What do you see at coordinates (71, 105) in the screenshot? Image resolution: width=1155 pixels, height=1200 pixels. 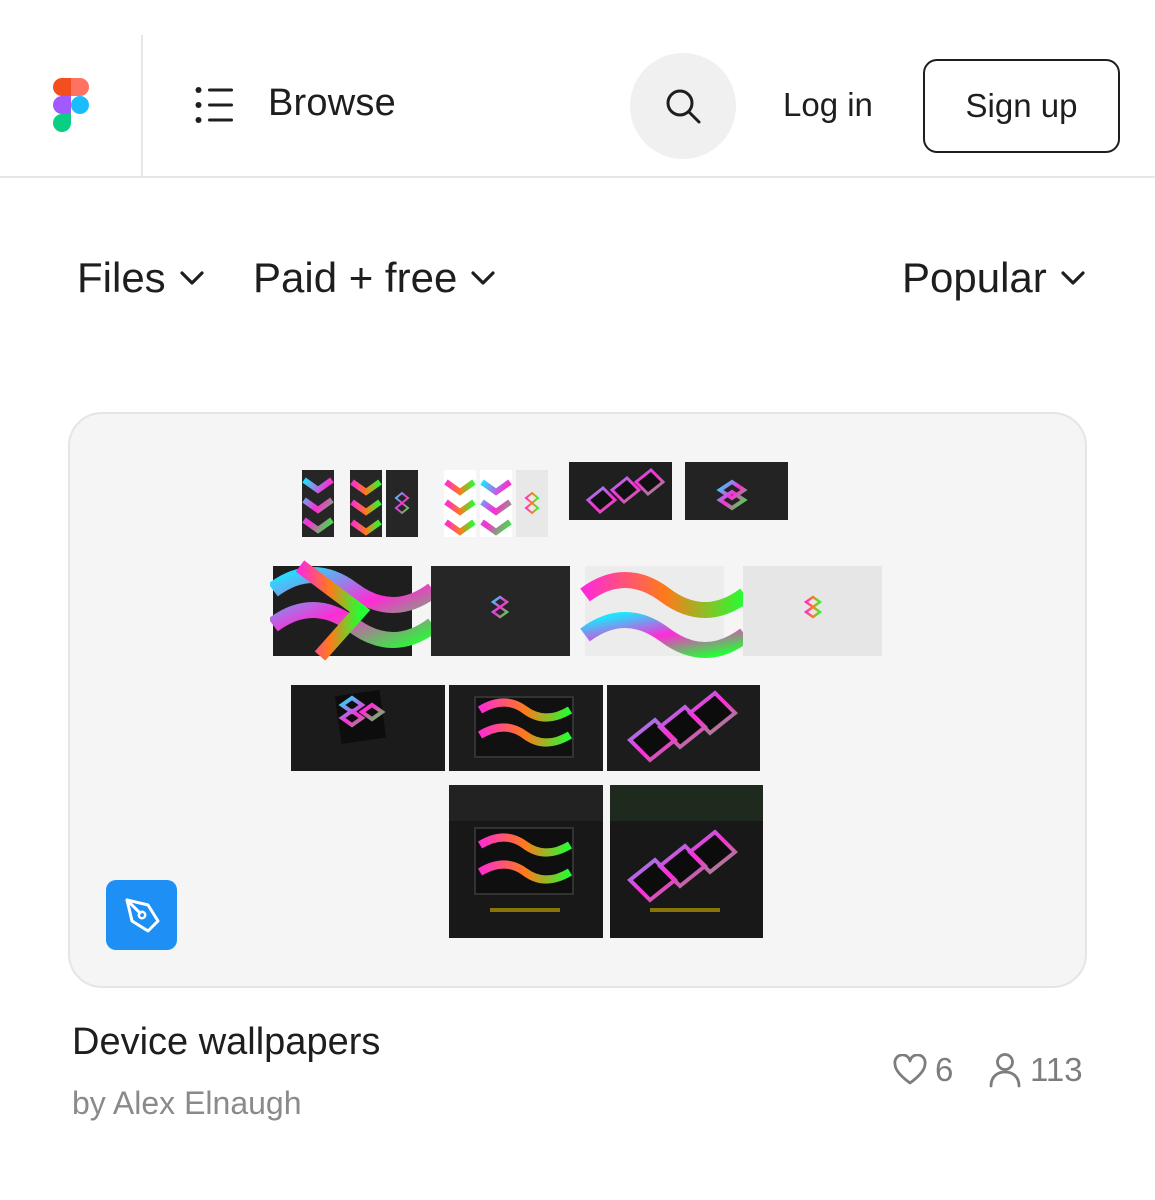 I see `figma-logo` at bounding box center [71, 105].